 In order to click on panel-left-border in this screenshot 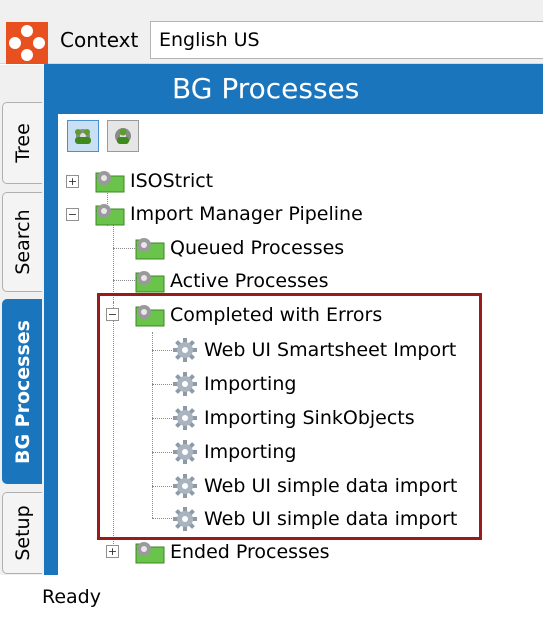, I will do `click(51, 319)`.